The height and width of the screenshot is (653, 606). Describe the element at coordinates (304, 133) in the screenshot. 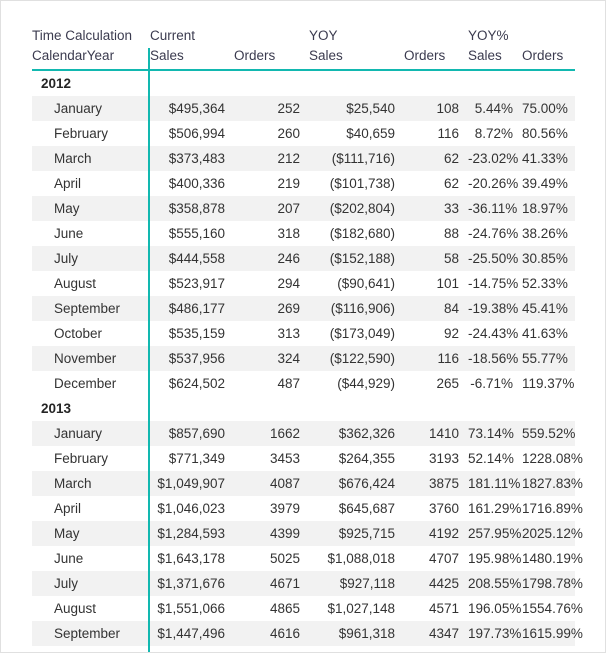

I see `matrix-month-row: February $506,994 260 $40,659 116 8.72% 80.56%` at that location.